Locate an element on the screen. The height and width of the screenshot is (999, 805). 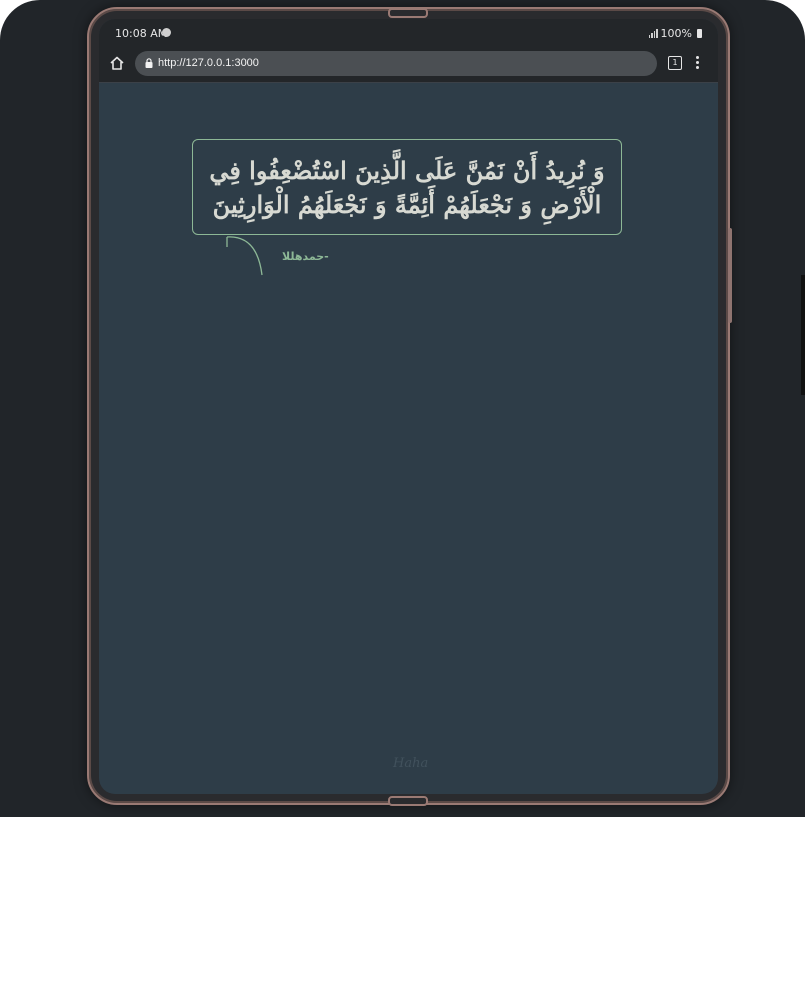
menu-icon is located at coordinates (698, 63).